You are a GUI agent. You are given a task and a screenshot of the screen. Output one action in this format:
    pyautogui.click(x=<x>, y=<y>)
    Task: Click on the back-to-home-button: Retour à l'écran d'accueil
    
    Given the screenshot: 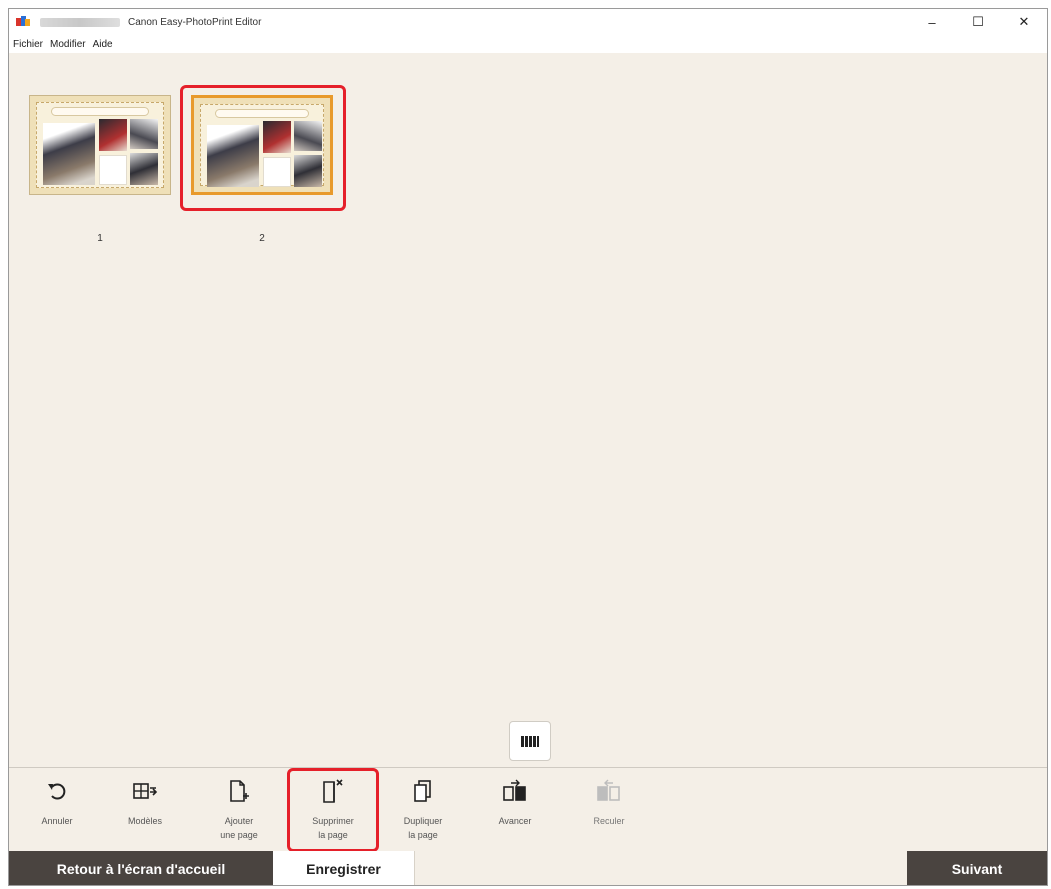 What is the action you would take?
    pyautogui.click(x=141, y=868)
    